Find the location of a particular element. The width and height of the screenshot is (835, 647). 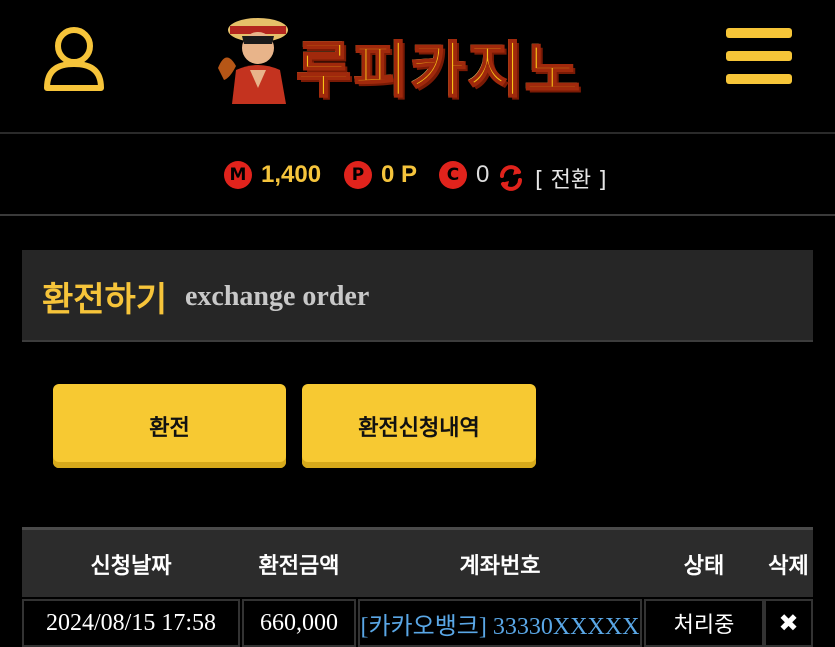

user-icon is located at coordinates (74, 59).